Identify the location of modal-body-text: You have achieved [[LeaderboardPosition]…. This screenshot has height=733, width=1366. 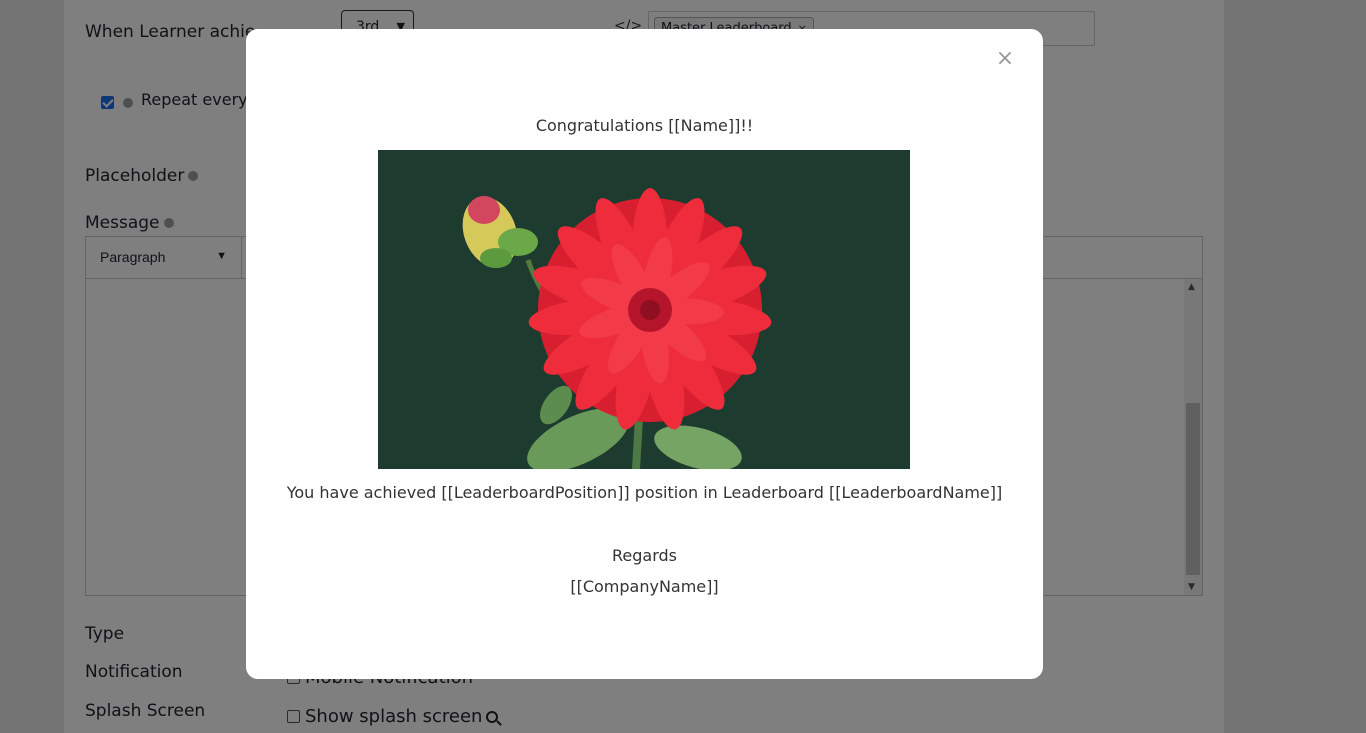
(644, 492).